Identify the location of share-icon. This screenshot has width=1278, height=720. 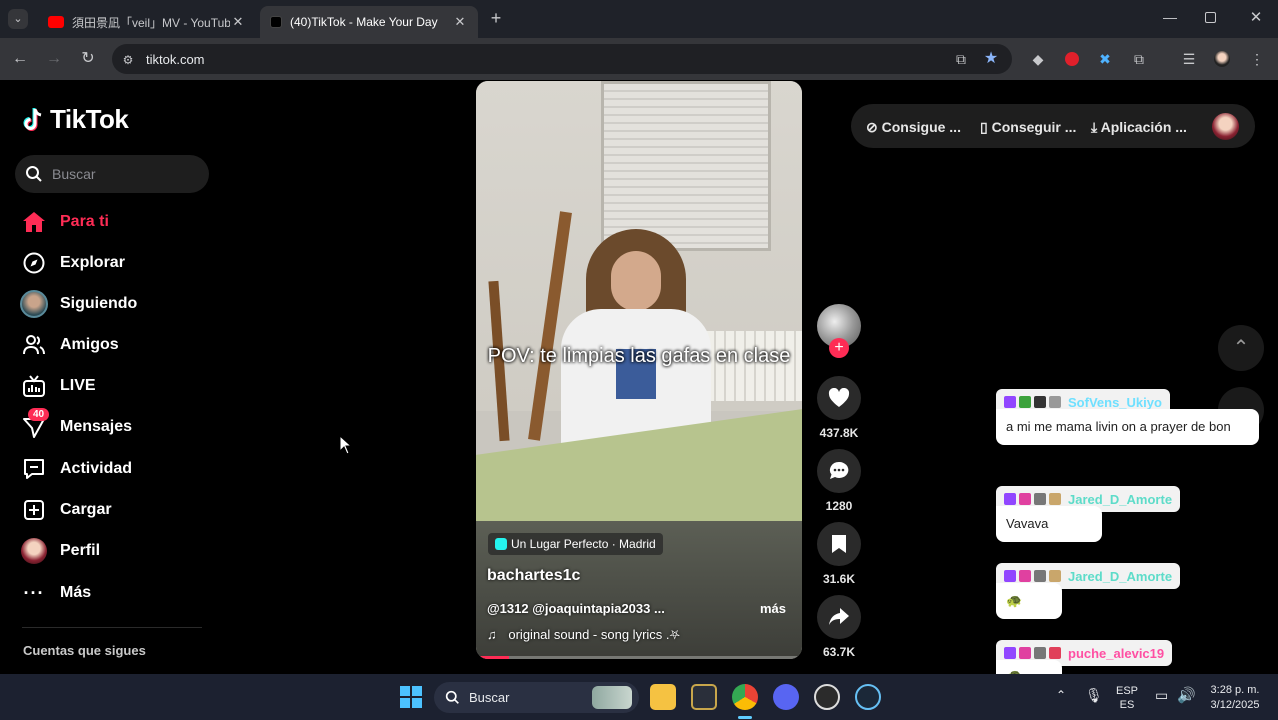
(839, 616).